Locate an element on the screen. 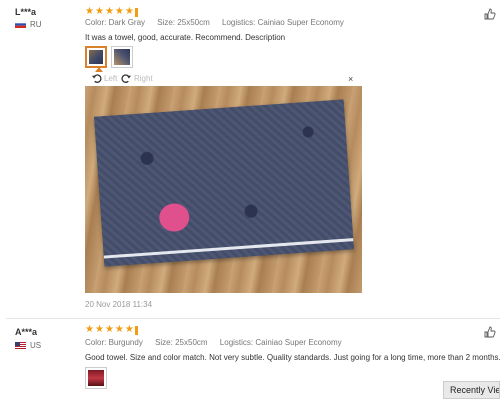 Image resolution: width=500 pixels, height=399 pixels. review-divider is located at coordinates (253, 318).